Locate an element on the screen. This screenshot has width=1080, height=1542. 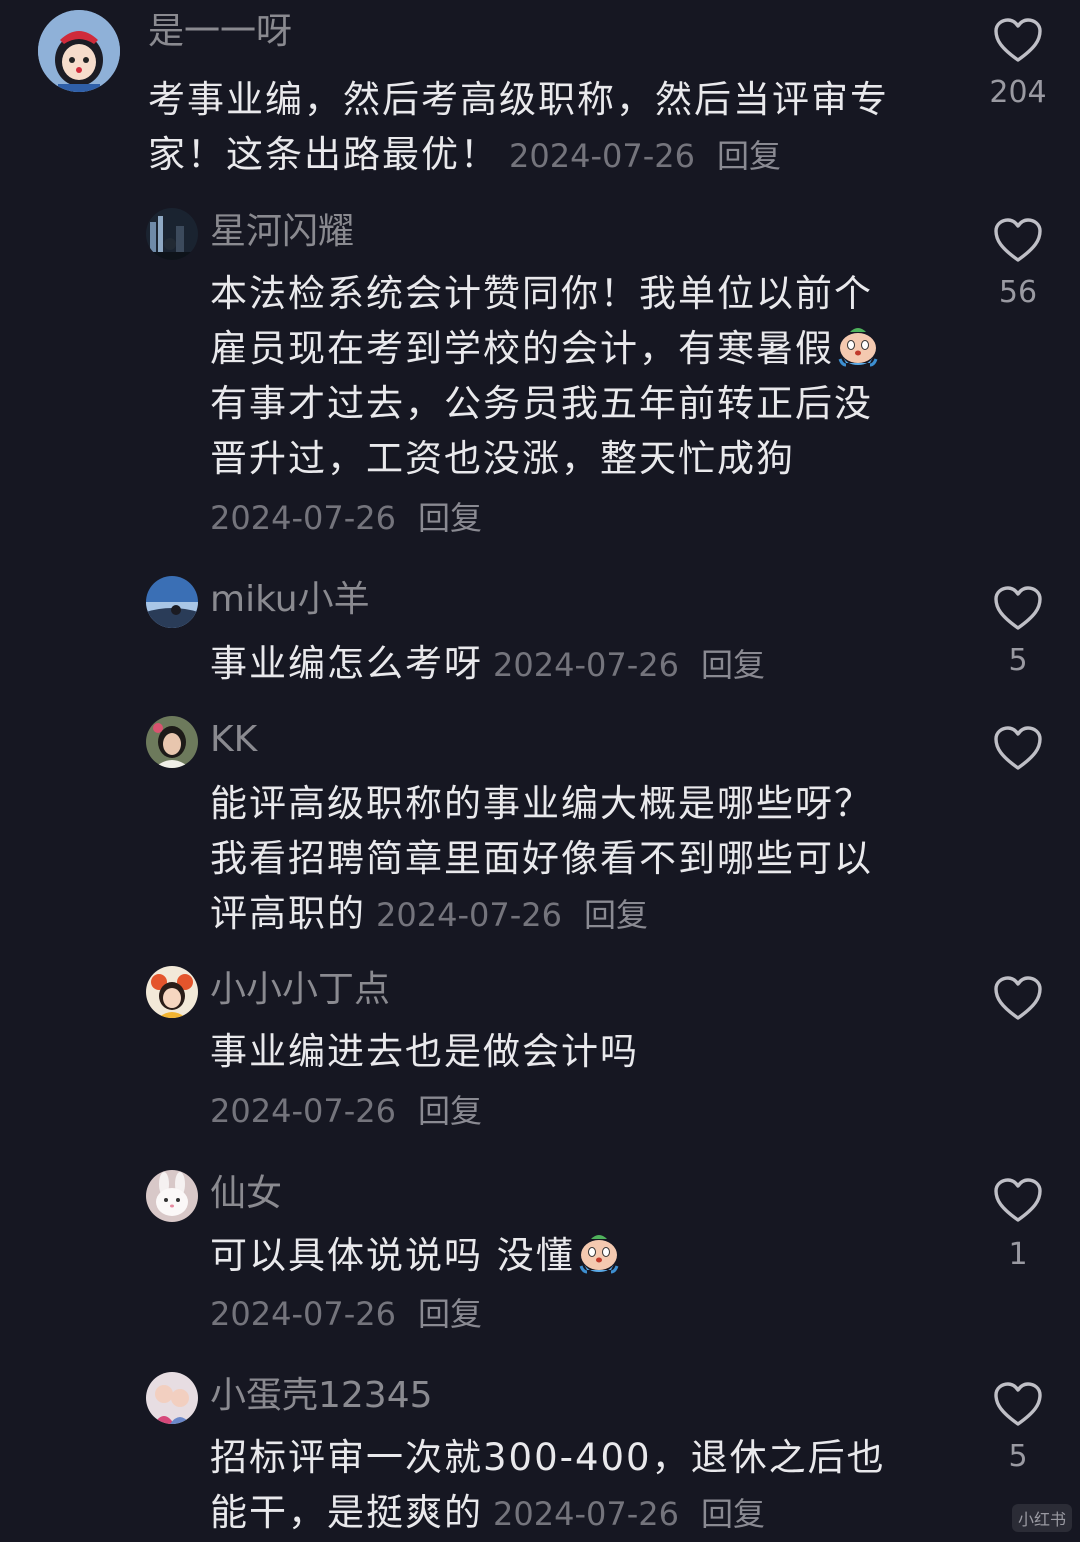
comment-text: 事业编进去也是做会计吗 is located at coordinates (590, 1051).